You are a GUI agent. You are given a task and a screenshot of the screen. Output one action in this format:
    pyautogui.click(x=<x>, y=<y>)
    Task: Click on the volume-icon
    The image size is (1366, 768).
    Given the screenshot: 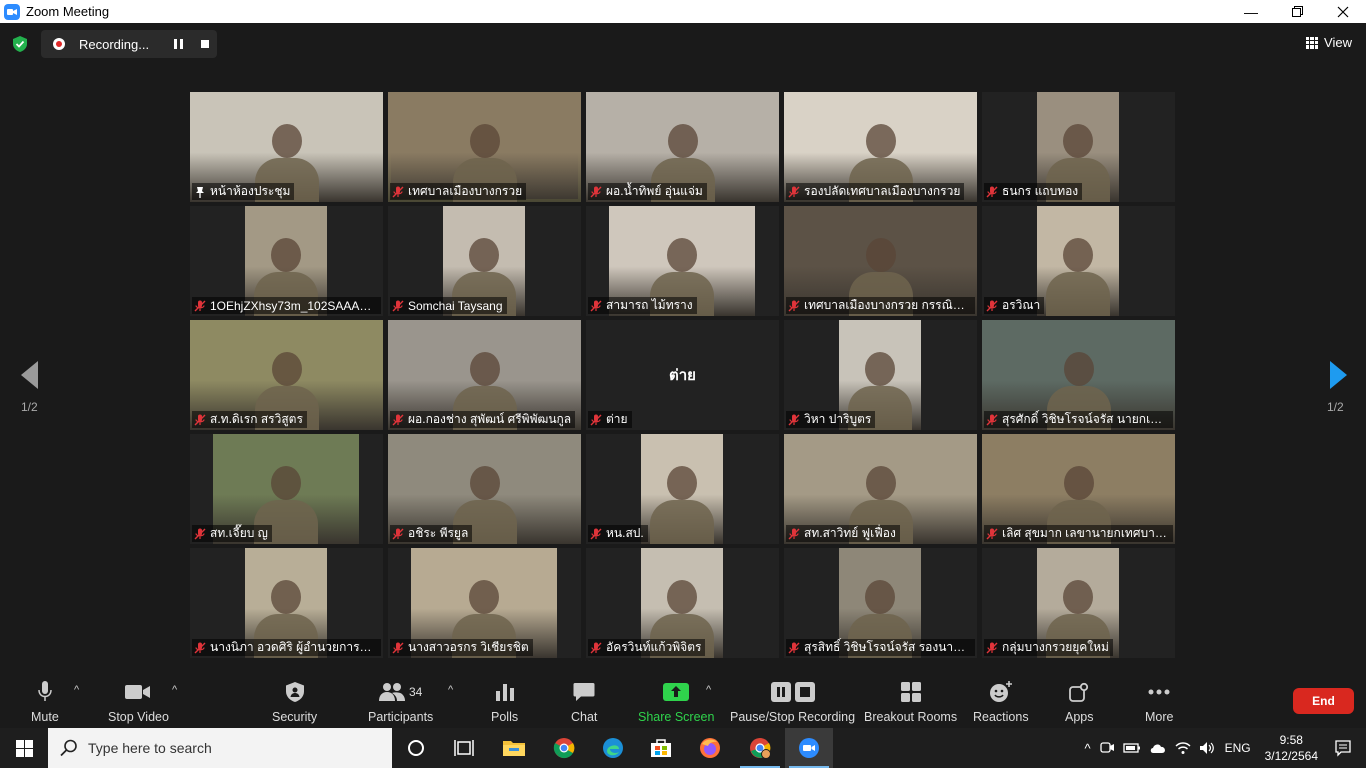 What is the action you would take?
    pyautogui.click(x=1207, y=748)
    